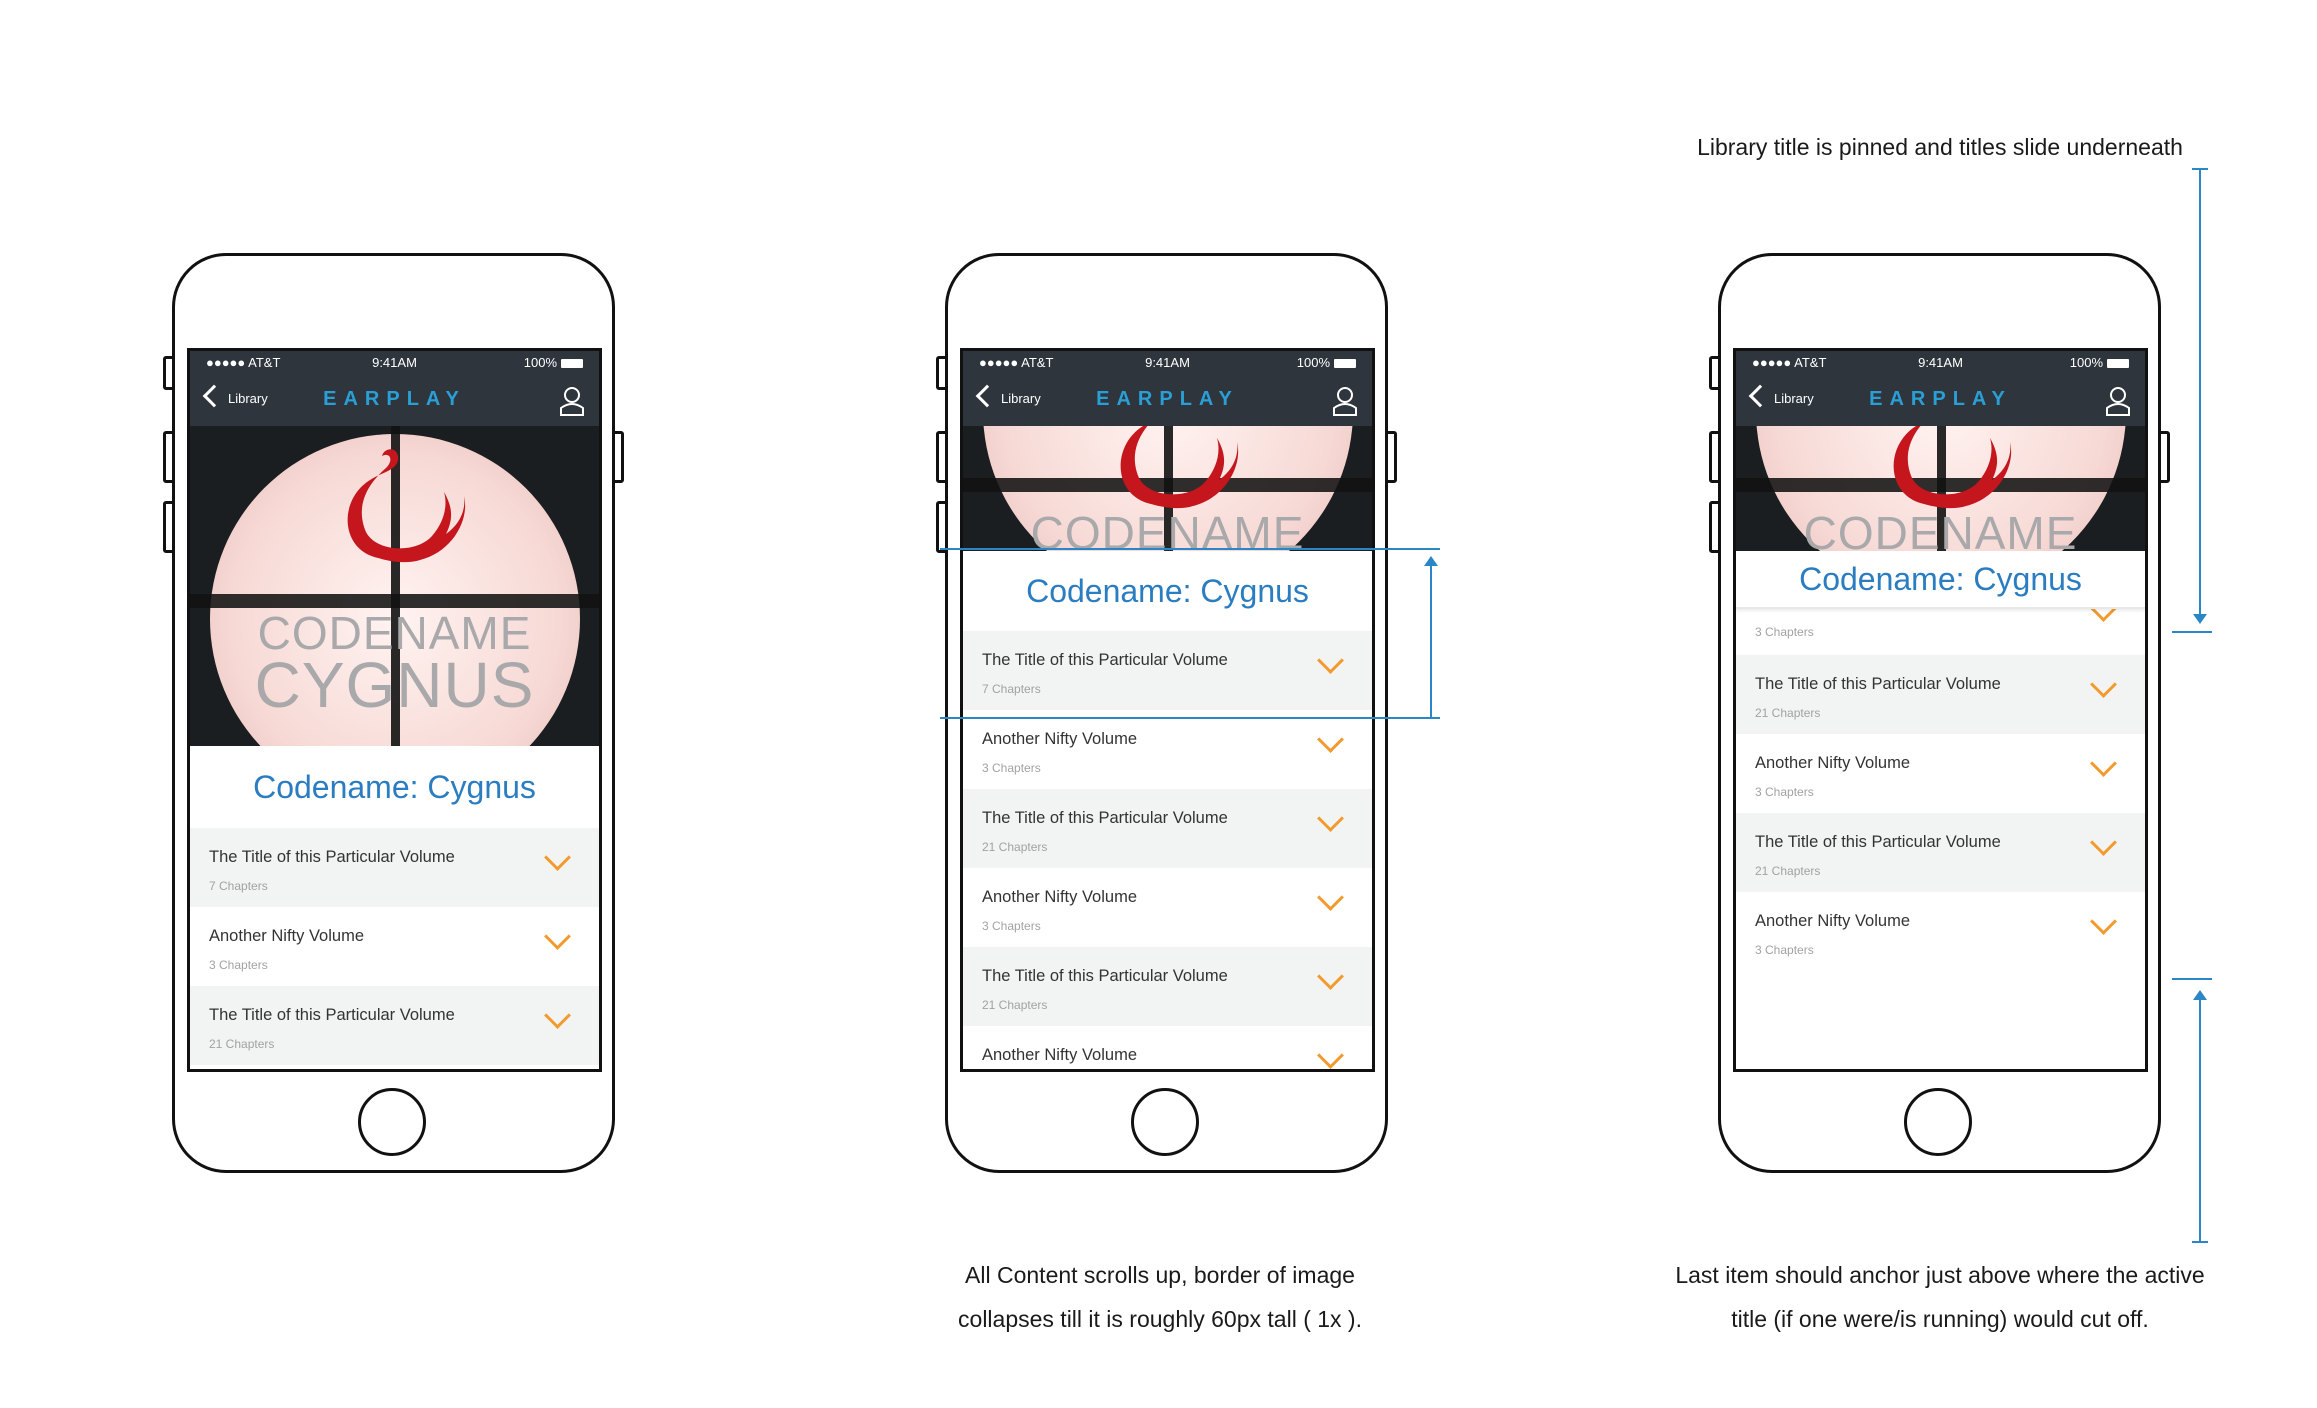 The height and width of the screenshot is (1408, 2317). I want to click on cover-art: CODENAME CYGNUS, so click(394, 586).